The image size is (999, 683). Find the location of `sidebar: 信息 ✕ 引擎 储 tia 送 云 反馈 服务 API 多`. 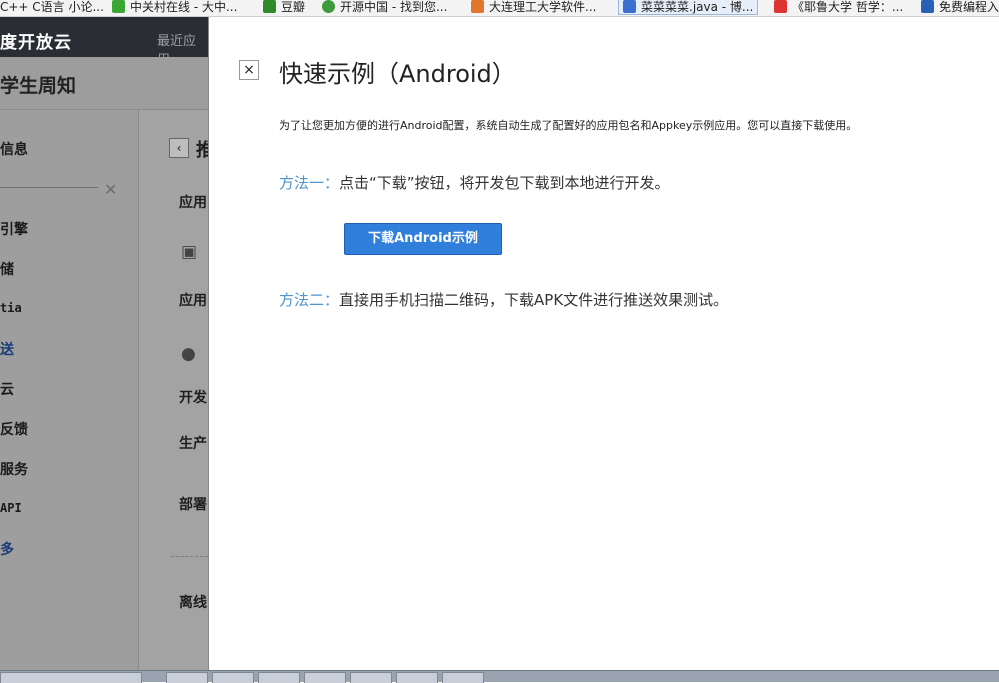

sidebar: 信息 ✕ 引擎 储 tia 送 云 反馈 服务 API 多 is located at coordinates (69, 390).